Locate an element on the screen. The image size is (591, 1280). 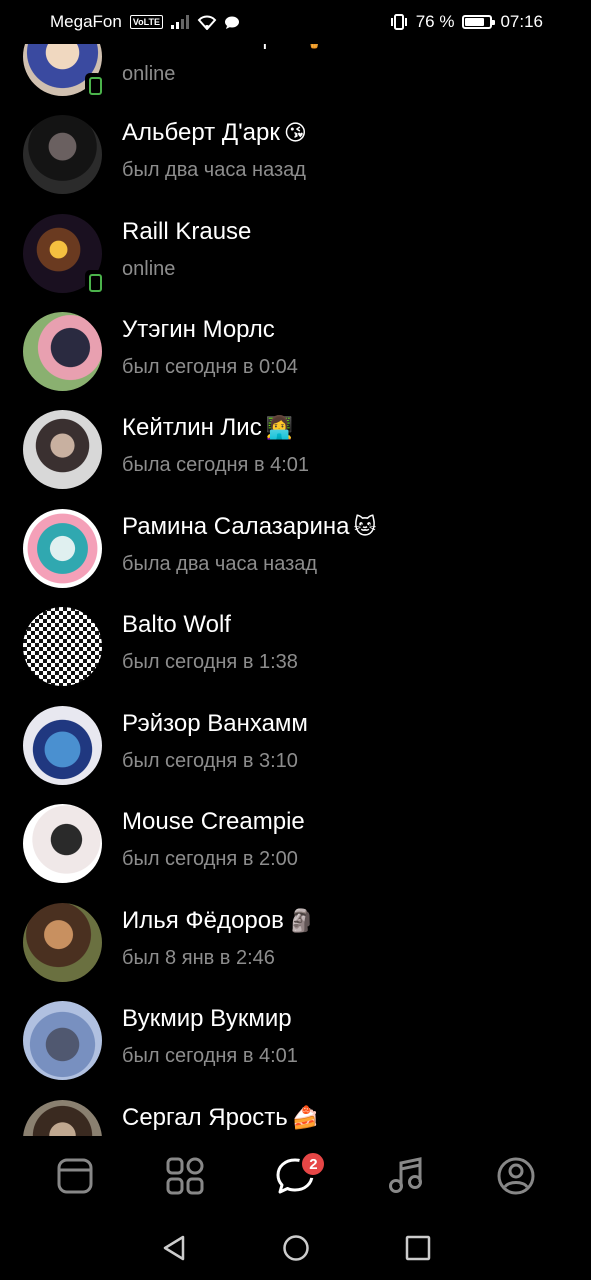
friend-status: был сегодня в 3:10 is located at coordinates (210, 761).